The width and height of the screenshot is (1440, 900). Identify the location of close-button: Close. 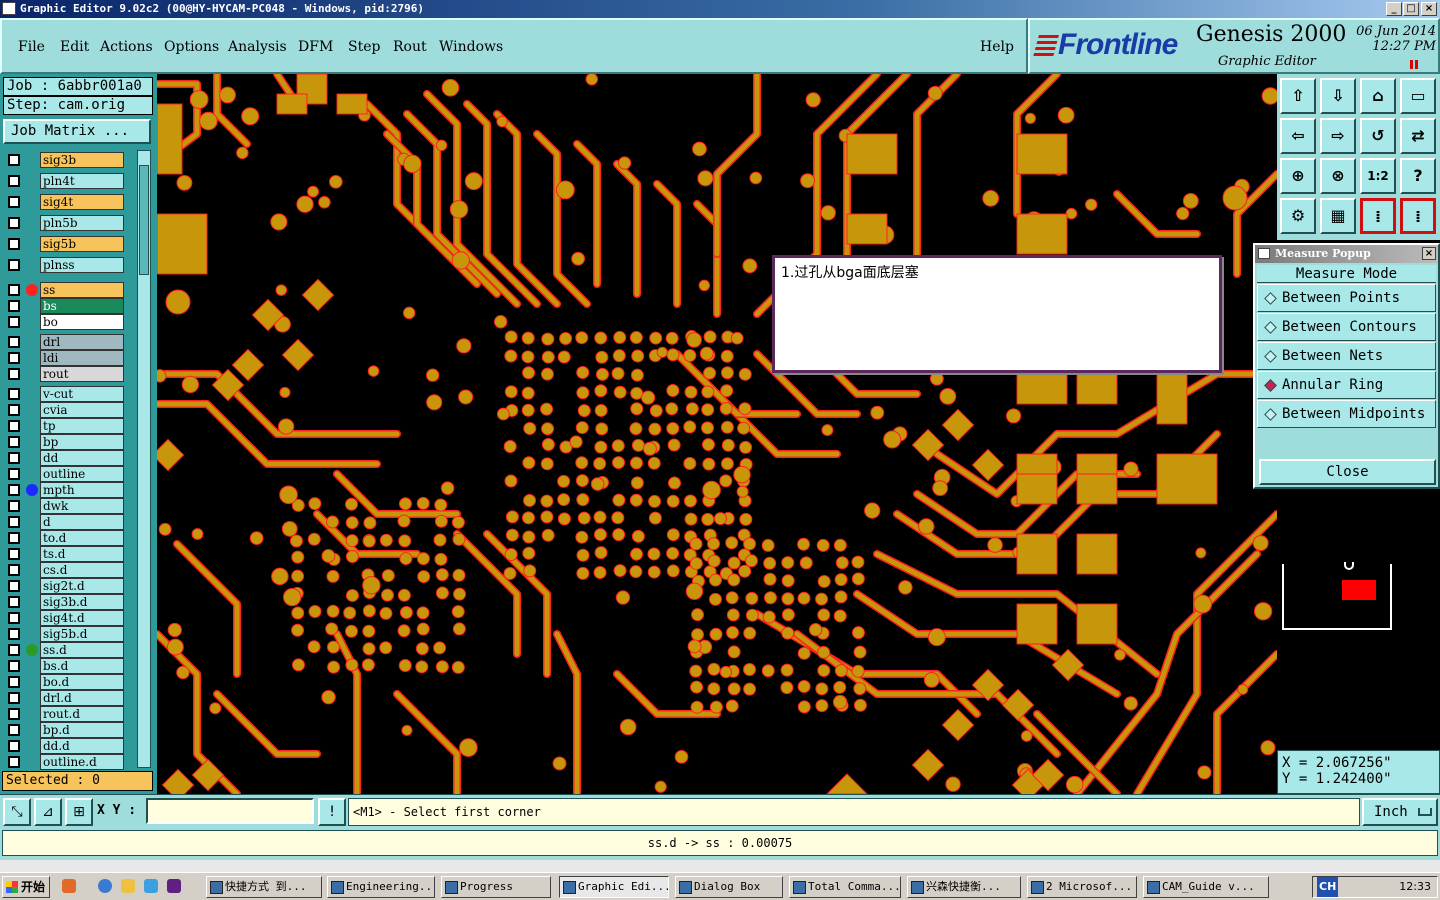
(1347, 472).